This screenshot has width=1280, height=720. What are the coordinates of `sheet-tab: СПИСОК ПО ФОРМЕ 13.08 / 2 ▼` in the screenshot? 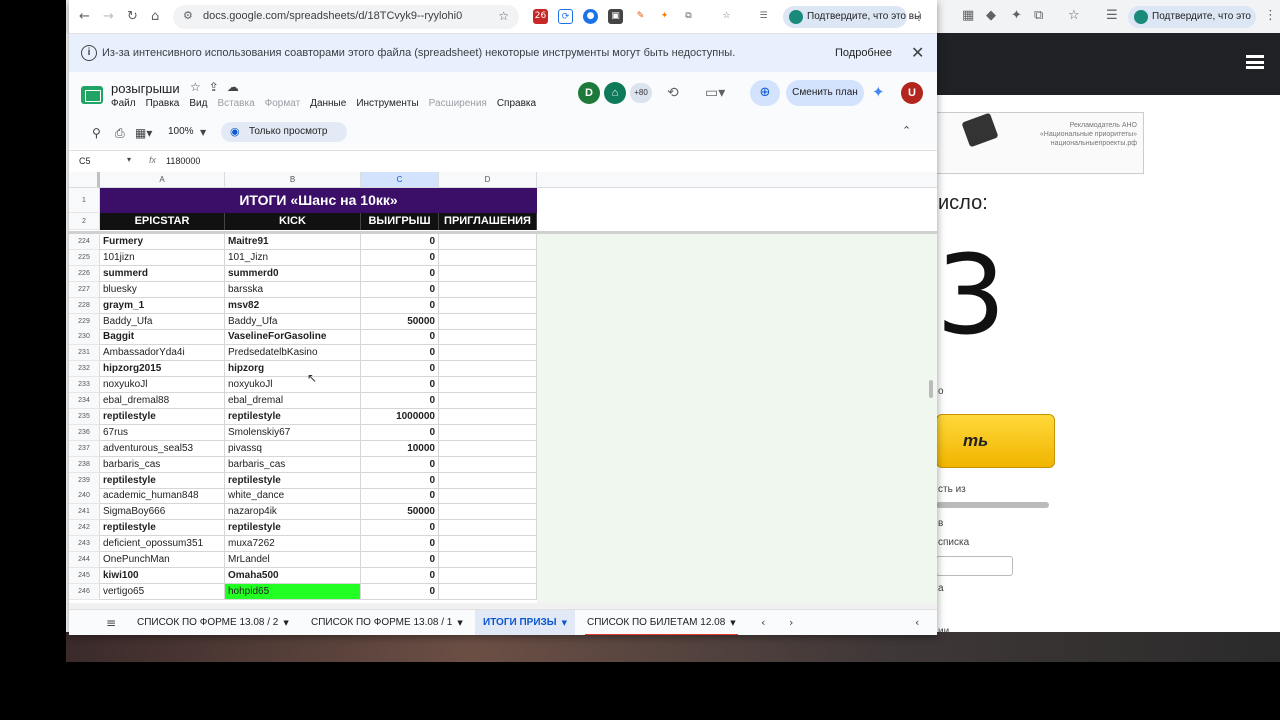 It's located at (213, 622).